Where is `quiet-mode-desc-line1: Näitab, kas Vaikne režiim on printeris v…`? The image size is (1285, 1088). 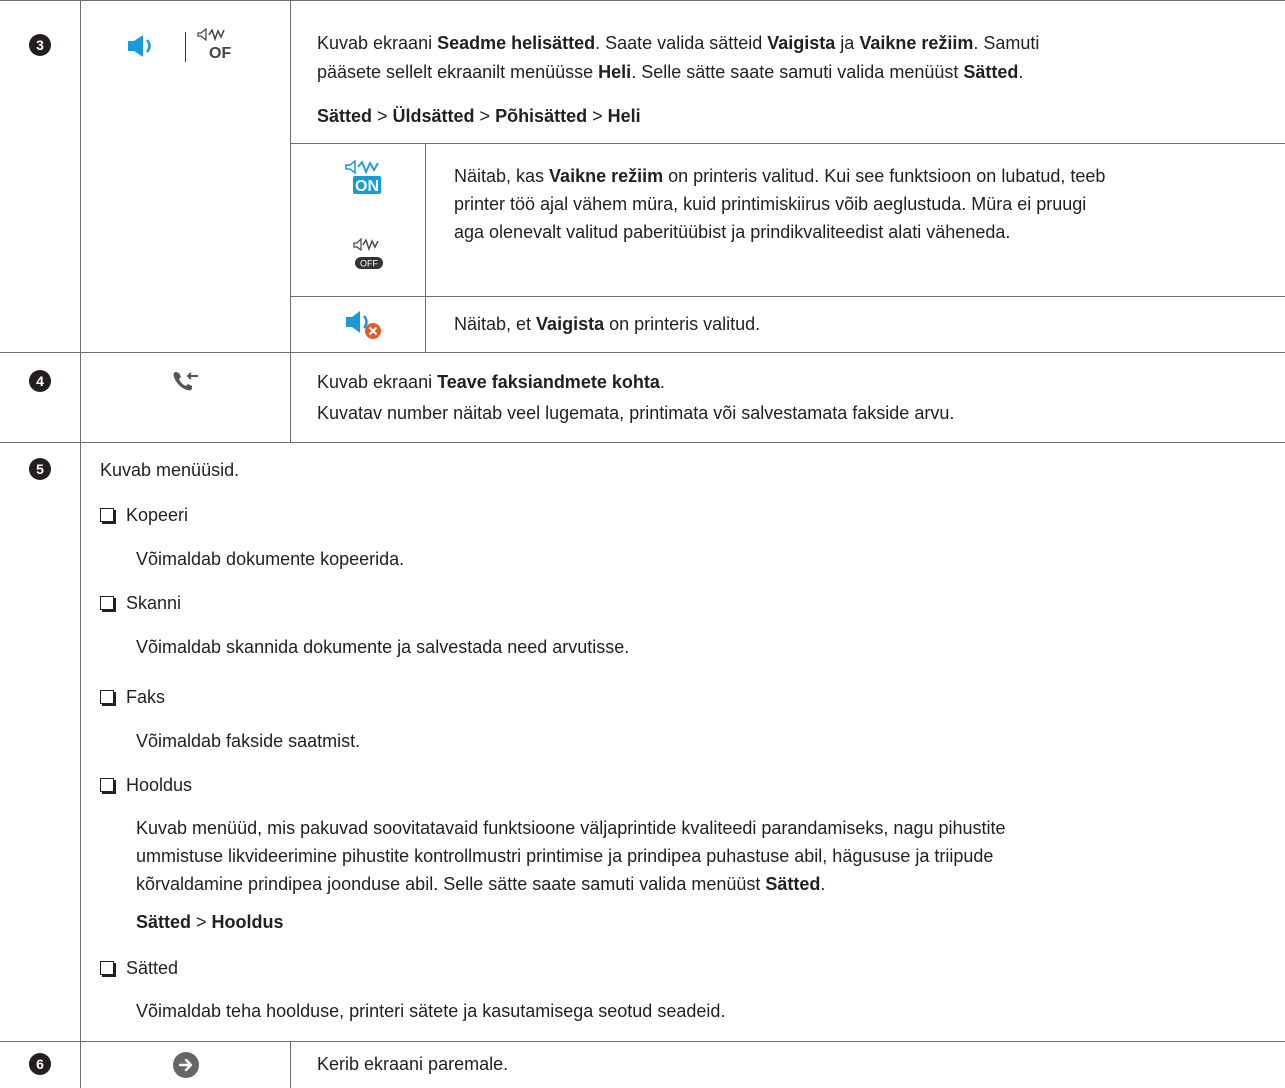
quiet-mode-desc-line1: Näitab, kas Vaikne režiim on printeris v… is located at coordinates (780, 176).